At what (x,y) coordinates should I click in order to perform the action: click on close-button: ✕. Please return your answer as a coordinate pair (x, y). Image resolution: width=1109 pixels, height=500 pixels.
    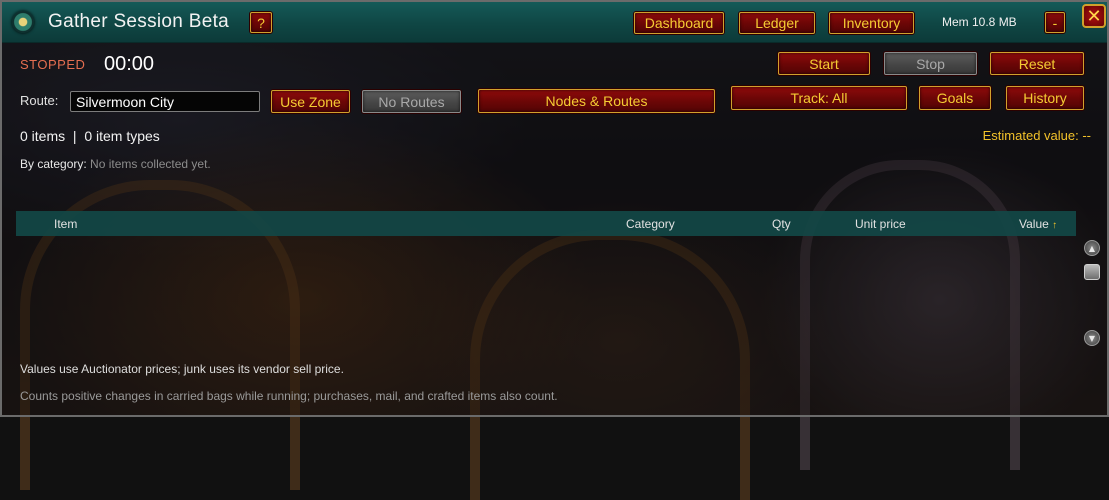
    Looking at the image, I should click on (1094, 16).